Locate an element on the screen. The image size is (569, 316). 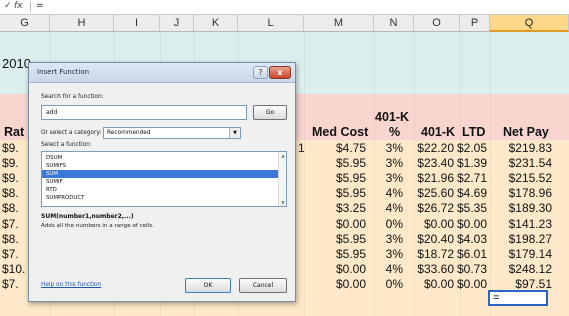
cell-net: $178.96 is located at coordinates (520, 193).